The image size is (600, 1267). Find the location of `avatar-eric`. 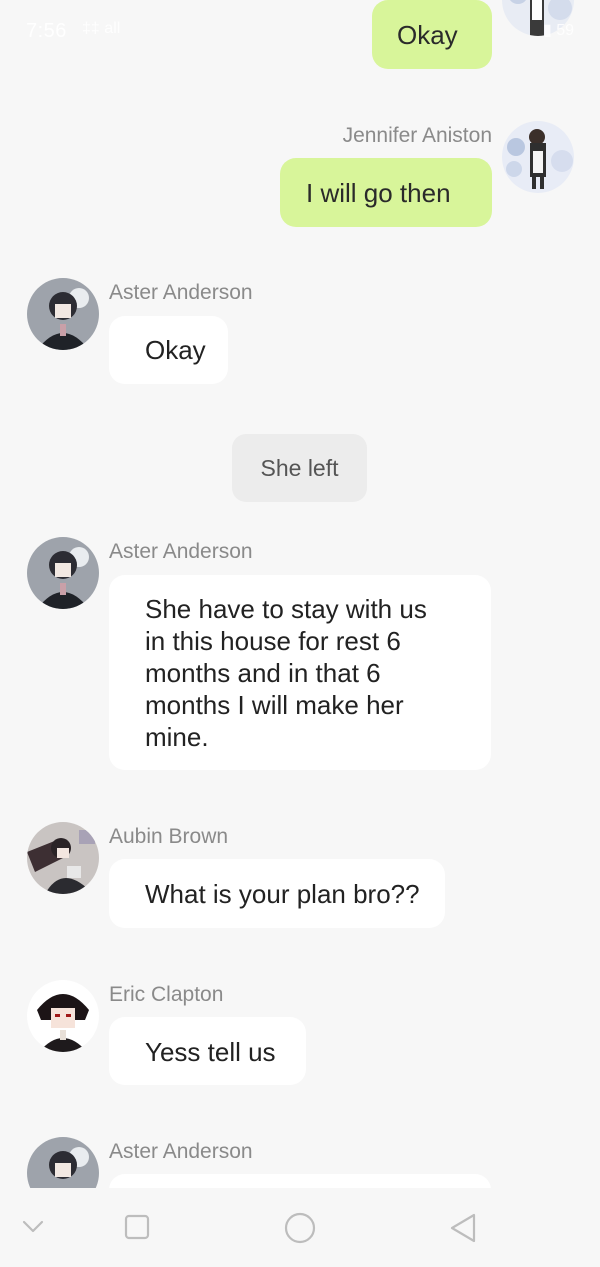

avatar-eric is located at coordinates (63, 1016).